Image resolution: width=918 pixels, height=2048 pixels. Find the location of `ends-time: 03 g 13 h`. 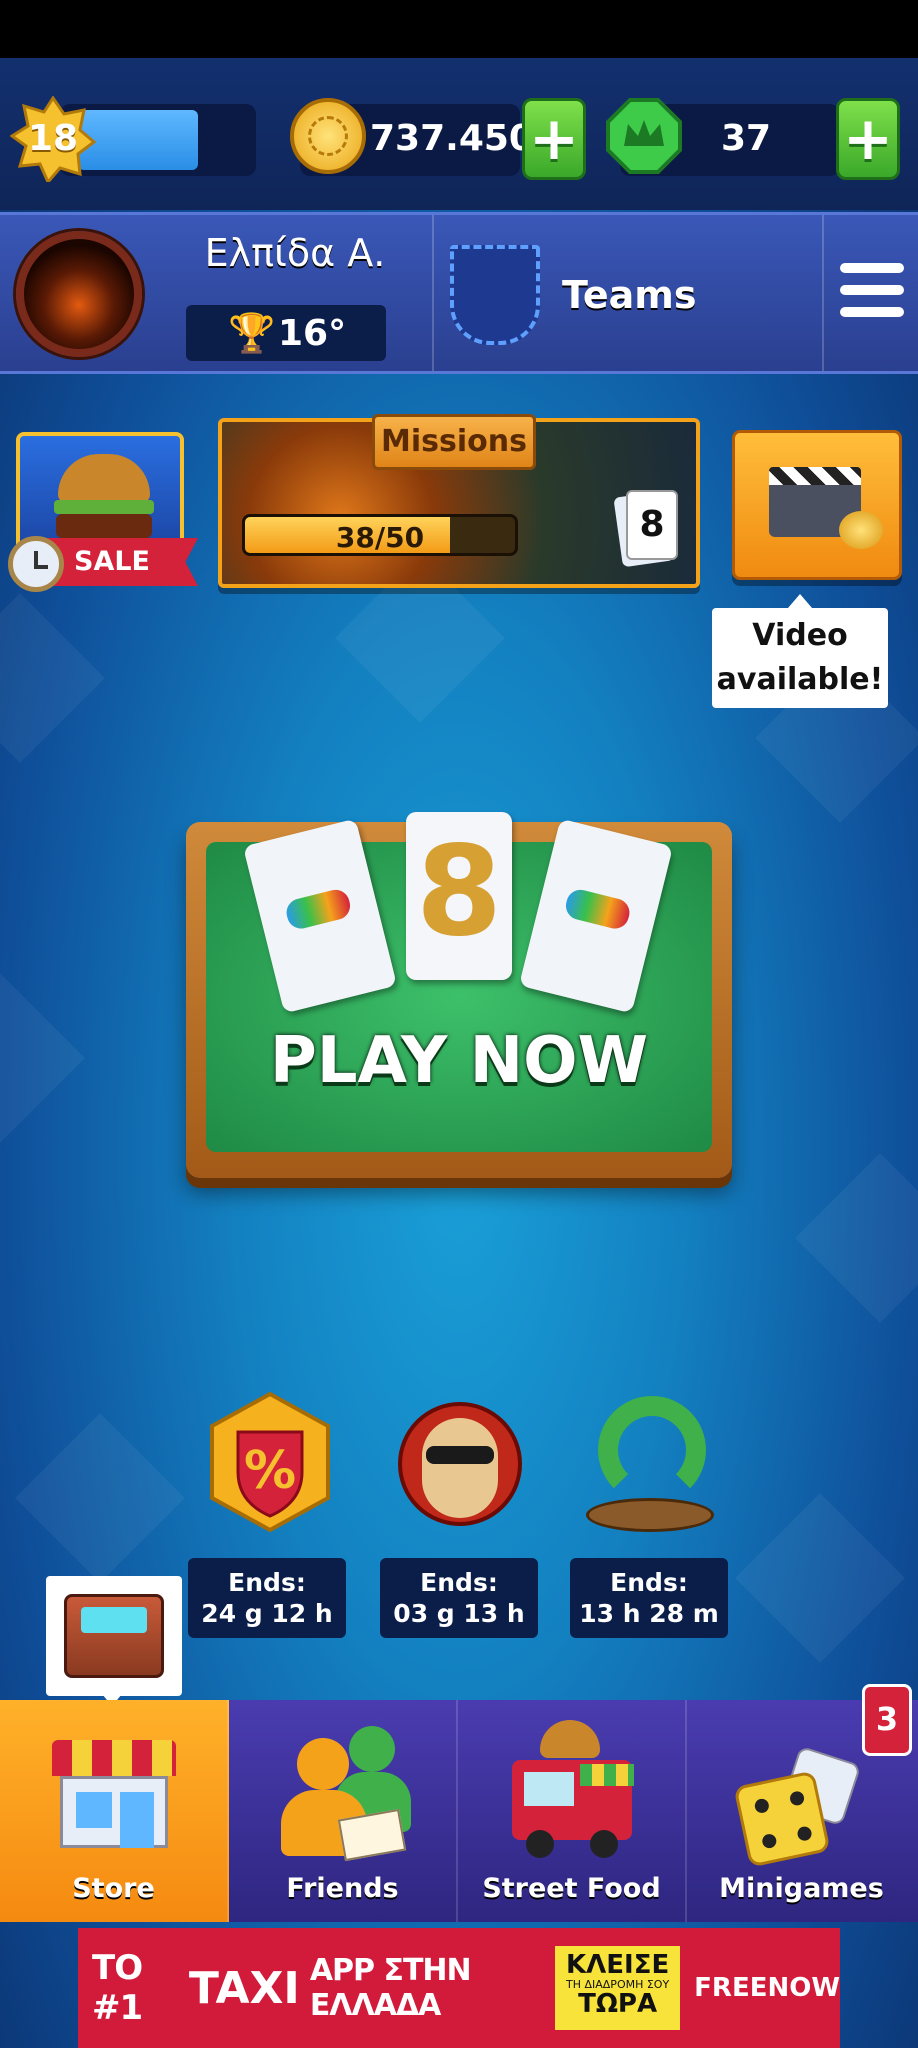

ends-time: 03 g 13 h is located at coordinates (459, 1613).